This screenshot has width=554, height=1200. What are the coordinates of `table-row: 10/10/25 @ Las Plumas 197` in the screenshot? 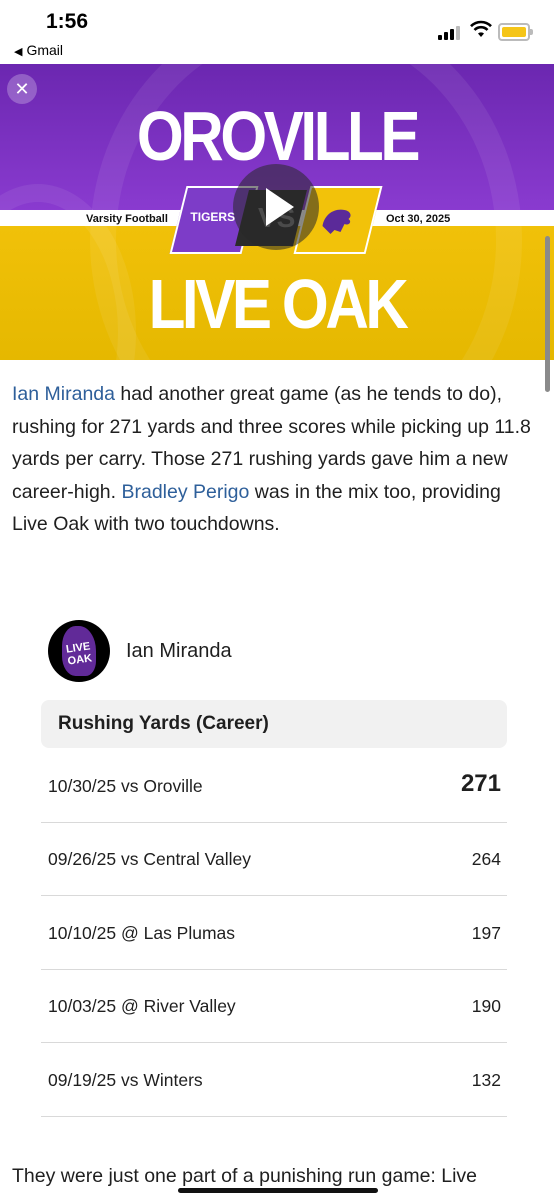 It's located at (274, 933).